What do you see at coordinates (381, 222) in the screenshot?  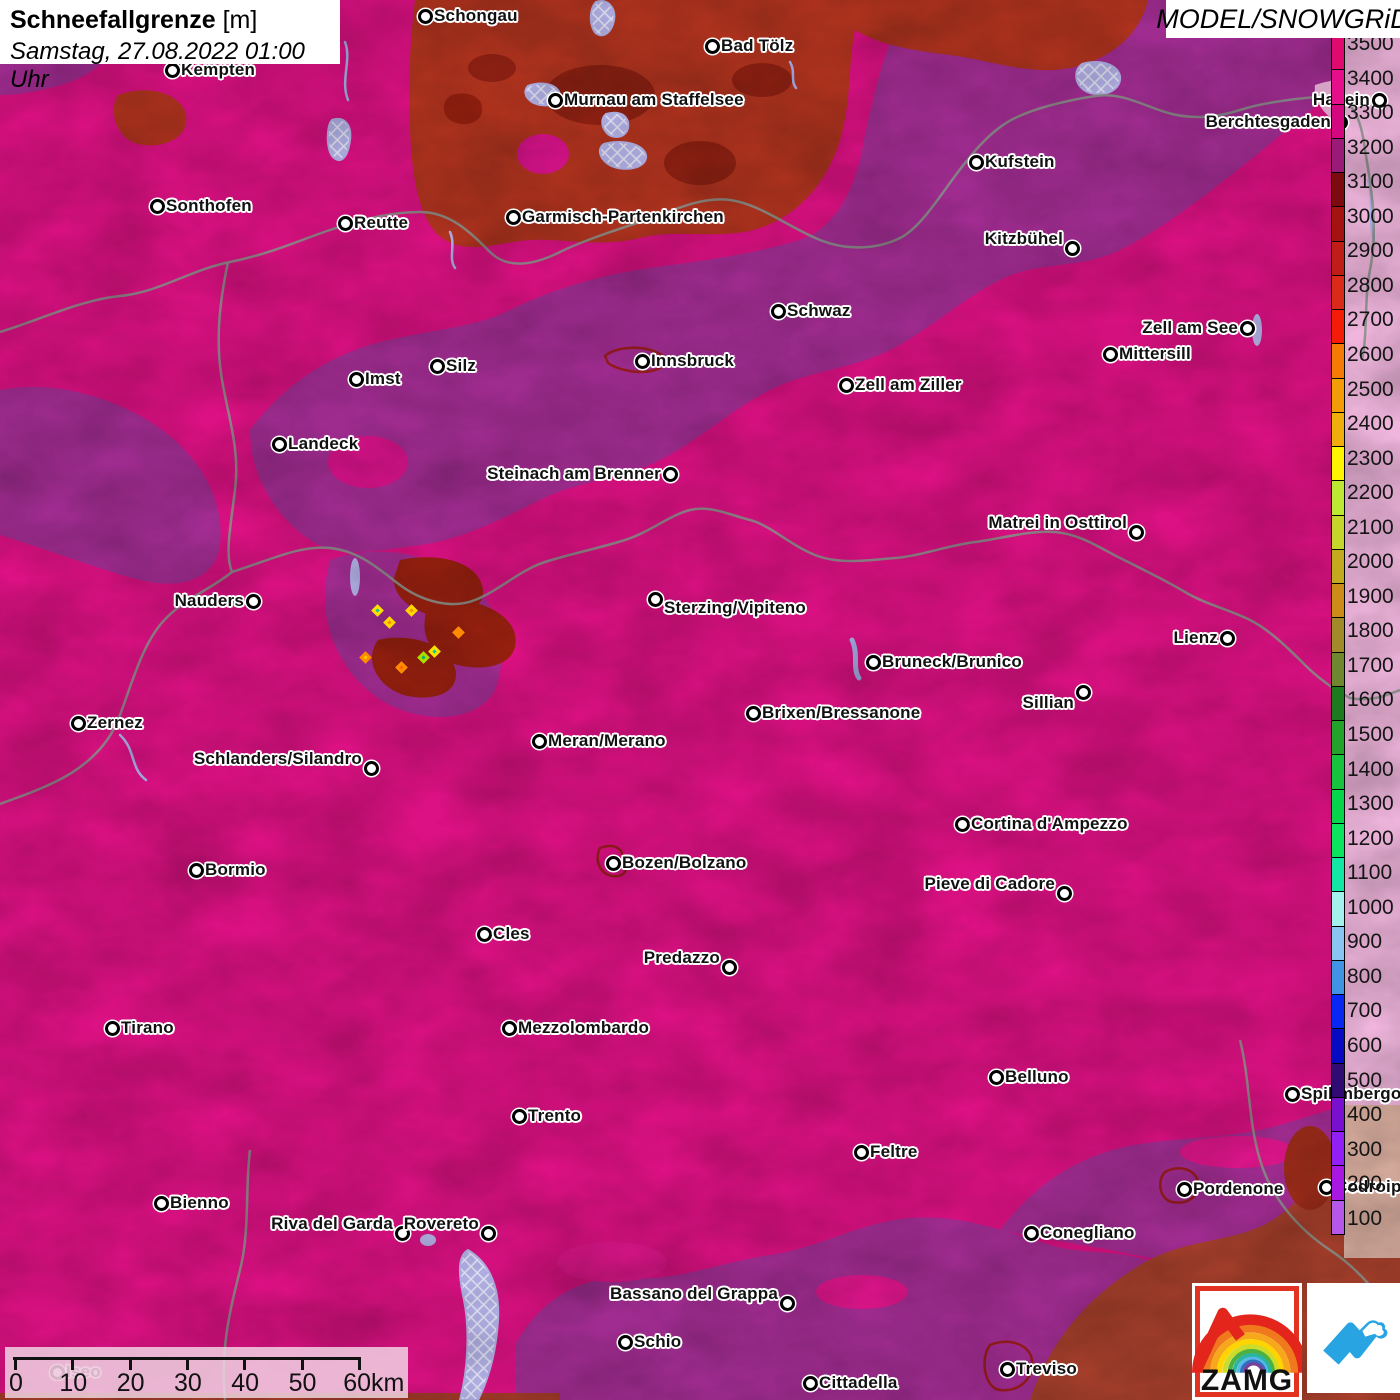 I see `city-label-reutte: Reutte` at bounding box center [381, 222].